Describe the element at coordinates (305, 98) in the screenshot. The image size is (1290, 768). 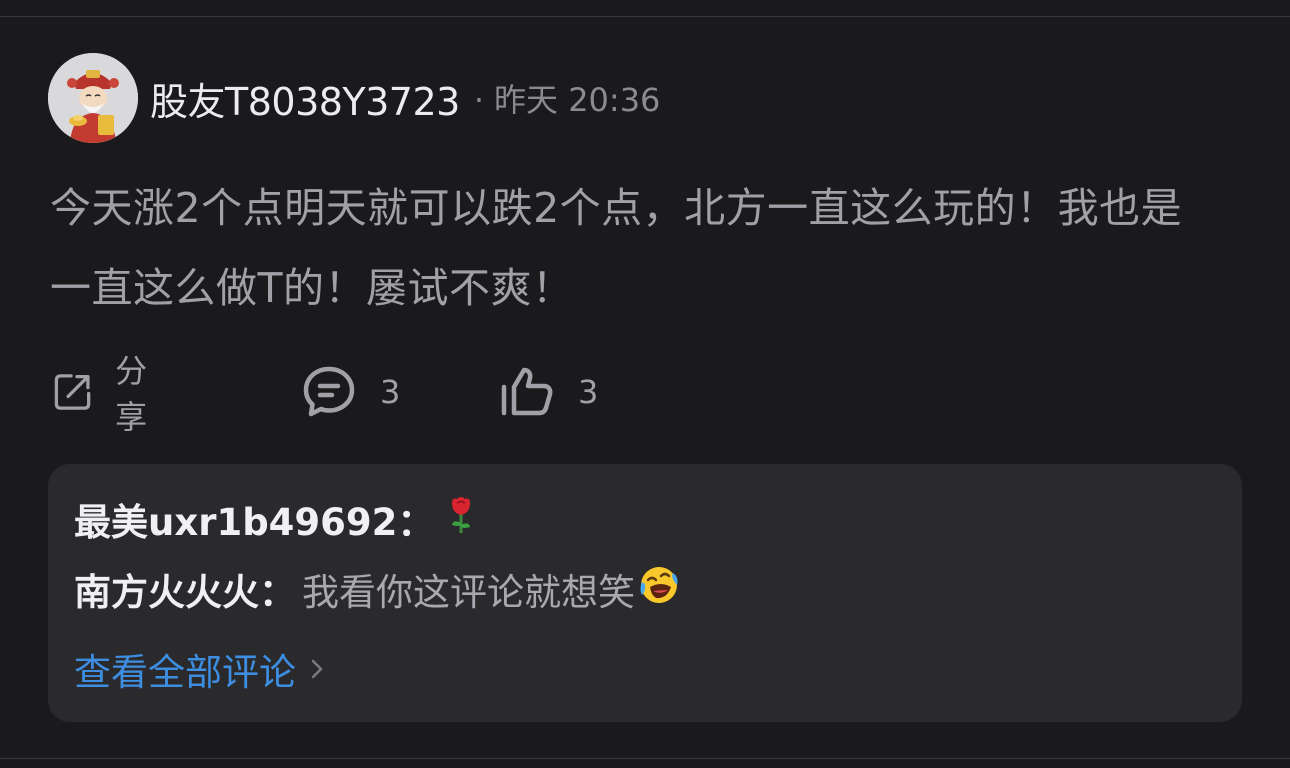
I see `username: 股友T8038Y3723` at that location.